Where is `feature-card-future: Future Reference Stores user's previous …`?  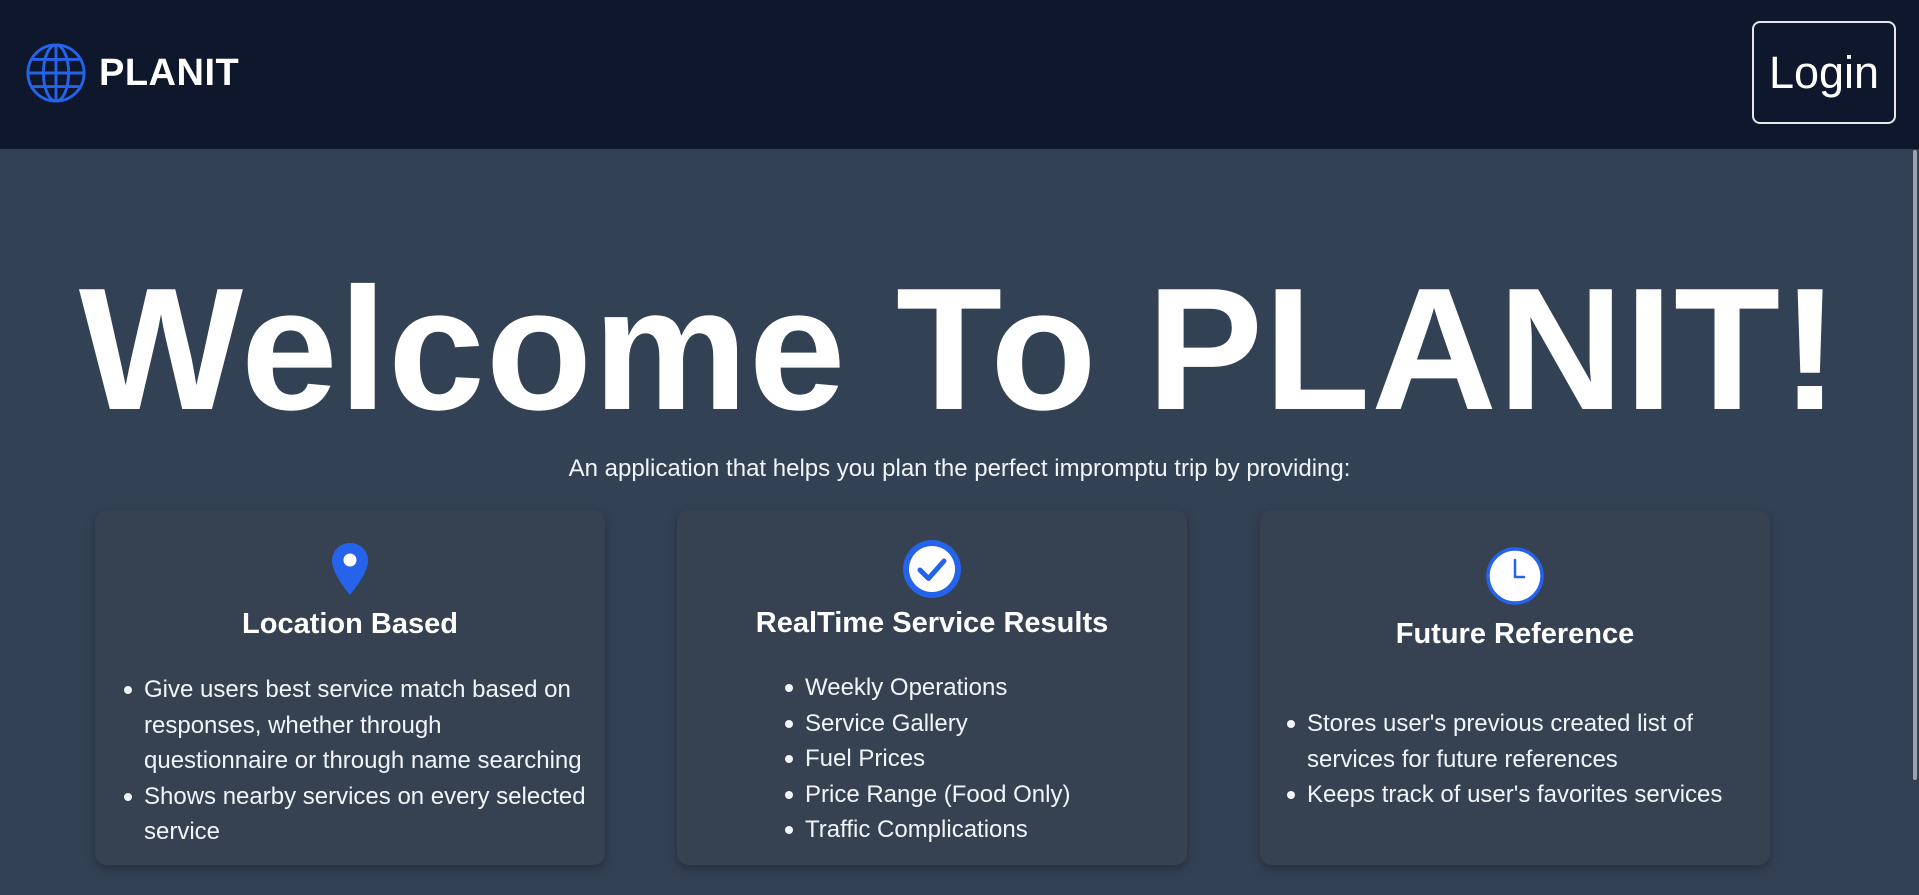 feature-card-future: Future Reference Stores user's previous … is located at coordinates (1515, 687).